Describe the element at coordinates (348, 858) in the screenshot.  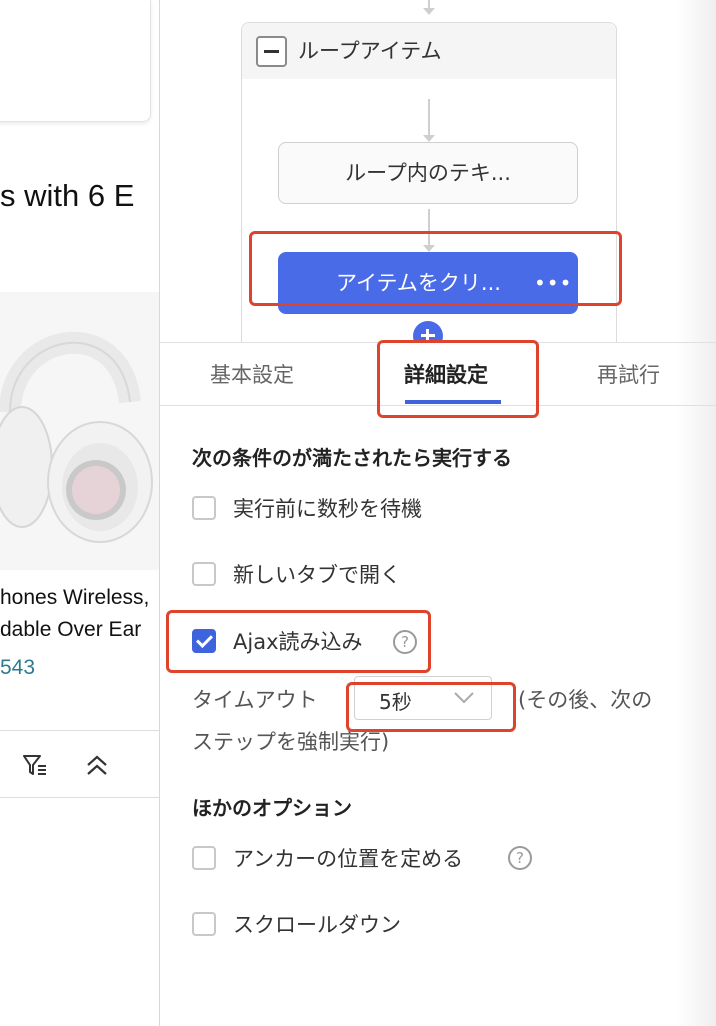
I see `anchor-label: アンカーの位置を定める` at that location.